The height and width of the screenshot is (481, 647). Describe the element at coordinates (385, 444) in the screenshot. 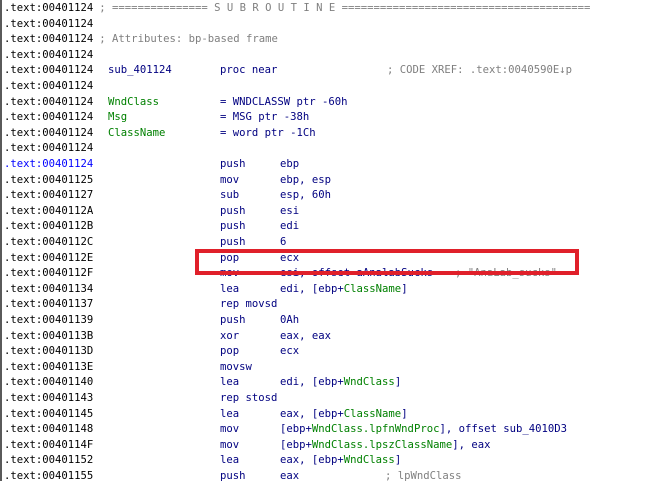

I see `instruction-operands: [ebp+WndClass.lpszClassName], eax` at that location.